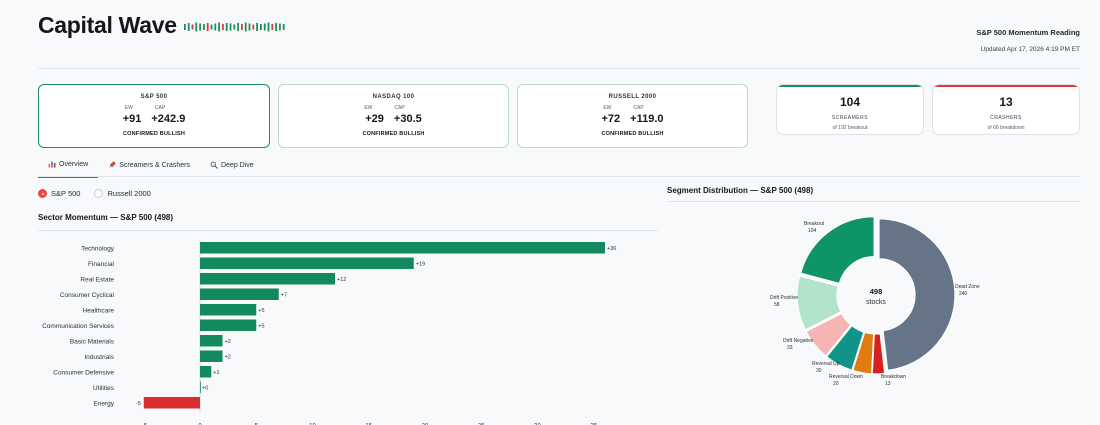 The width and height of the screenshot is (1100, 425). Describe the element at coordinates (52, 164) in the screenshot. I see `bar-chart-icon` at that location.